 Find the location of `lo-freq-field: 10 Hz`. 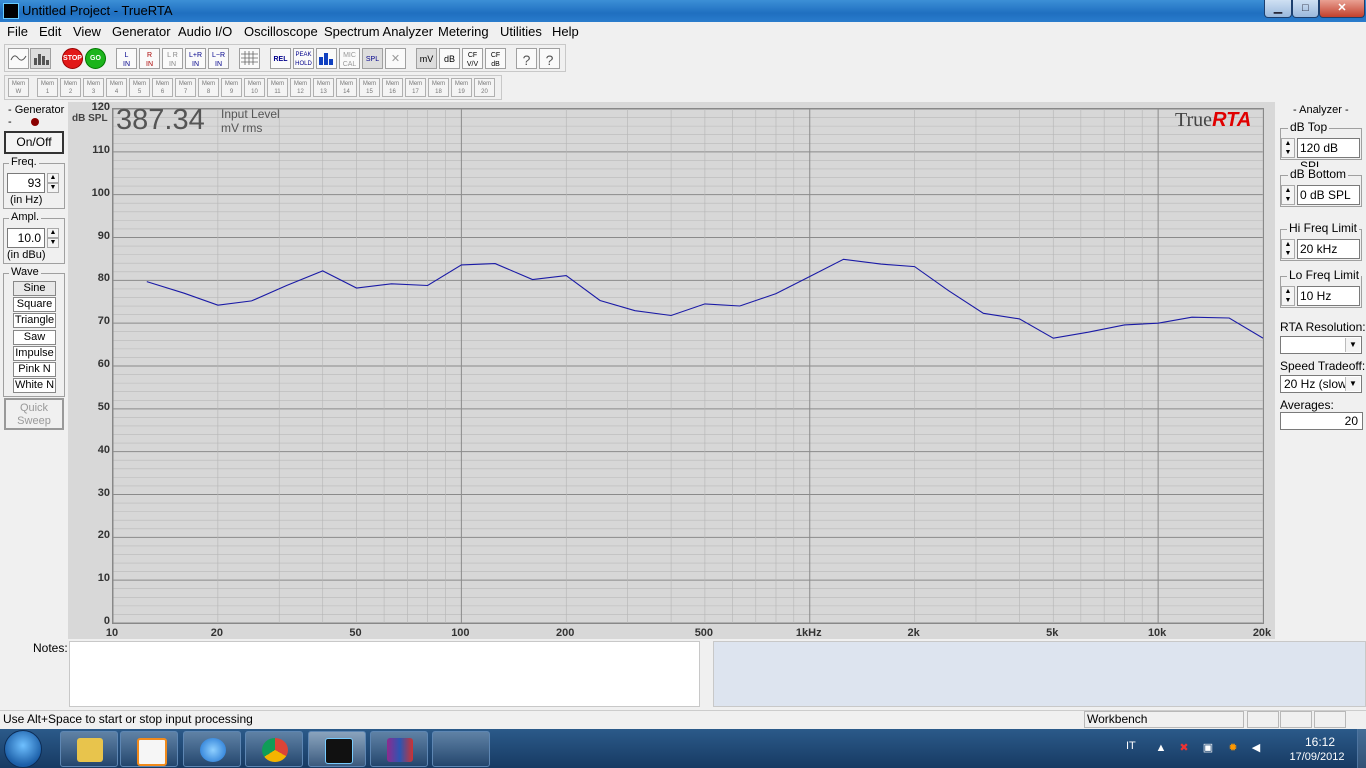

lo-freq-field: 10 Hz is located at coordinates (1328, 296).